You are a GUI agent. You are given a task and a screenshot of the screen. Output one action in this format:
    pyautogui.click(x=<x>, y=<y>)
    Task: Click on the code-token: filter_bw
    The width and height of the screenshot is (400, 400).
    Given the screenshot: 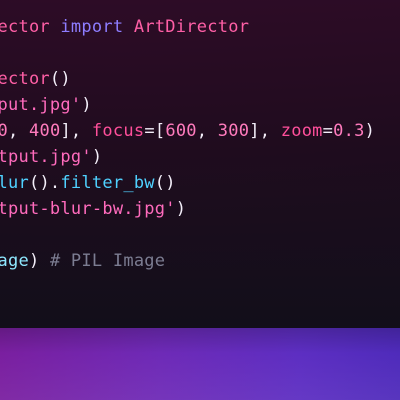 What is the action you would take?
    pyautogui.click(x=107, y=183)
    